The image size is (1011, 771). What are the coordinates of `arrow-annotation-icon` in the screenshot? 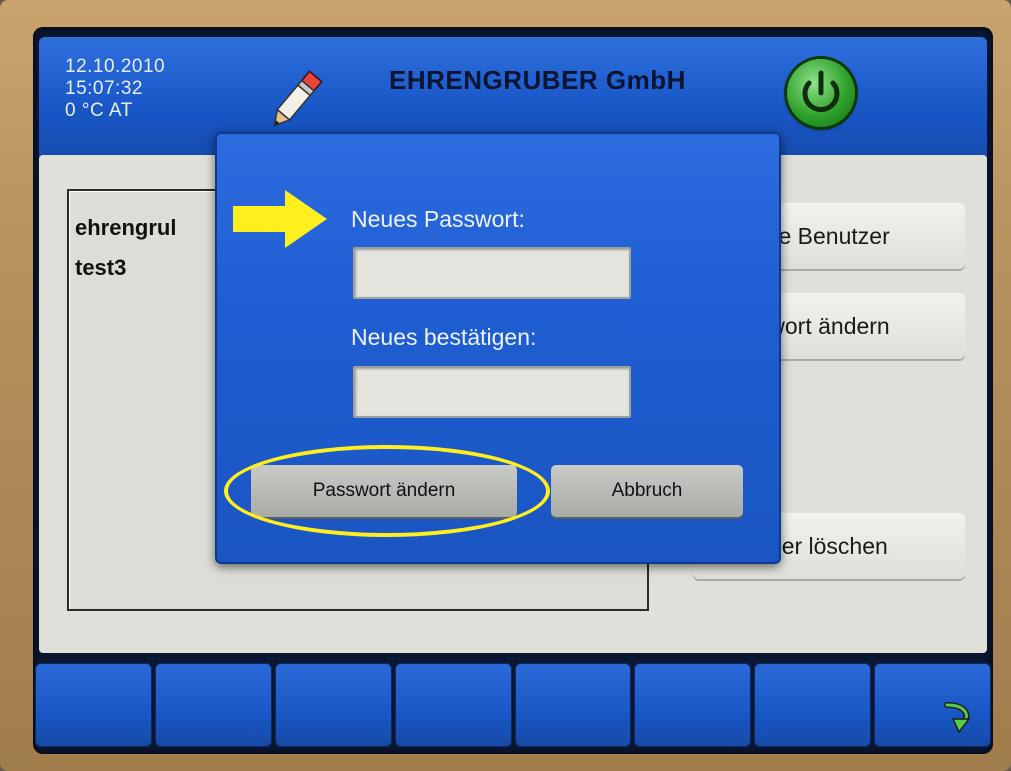 It's located at (280, 219).